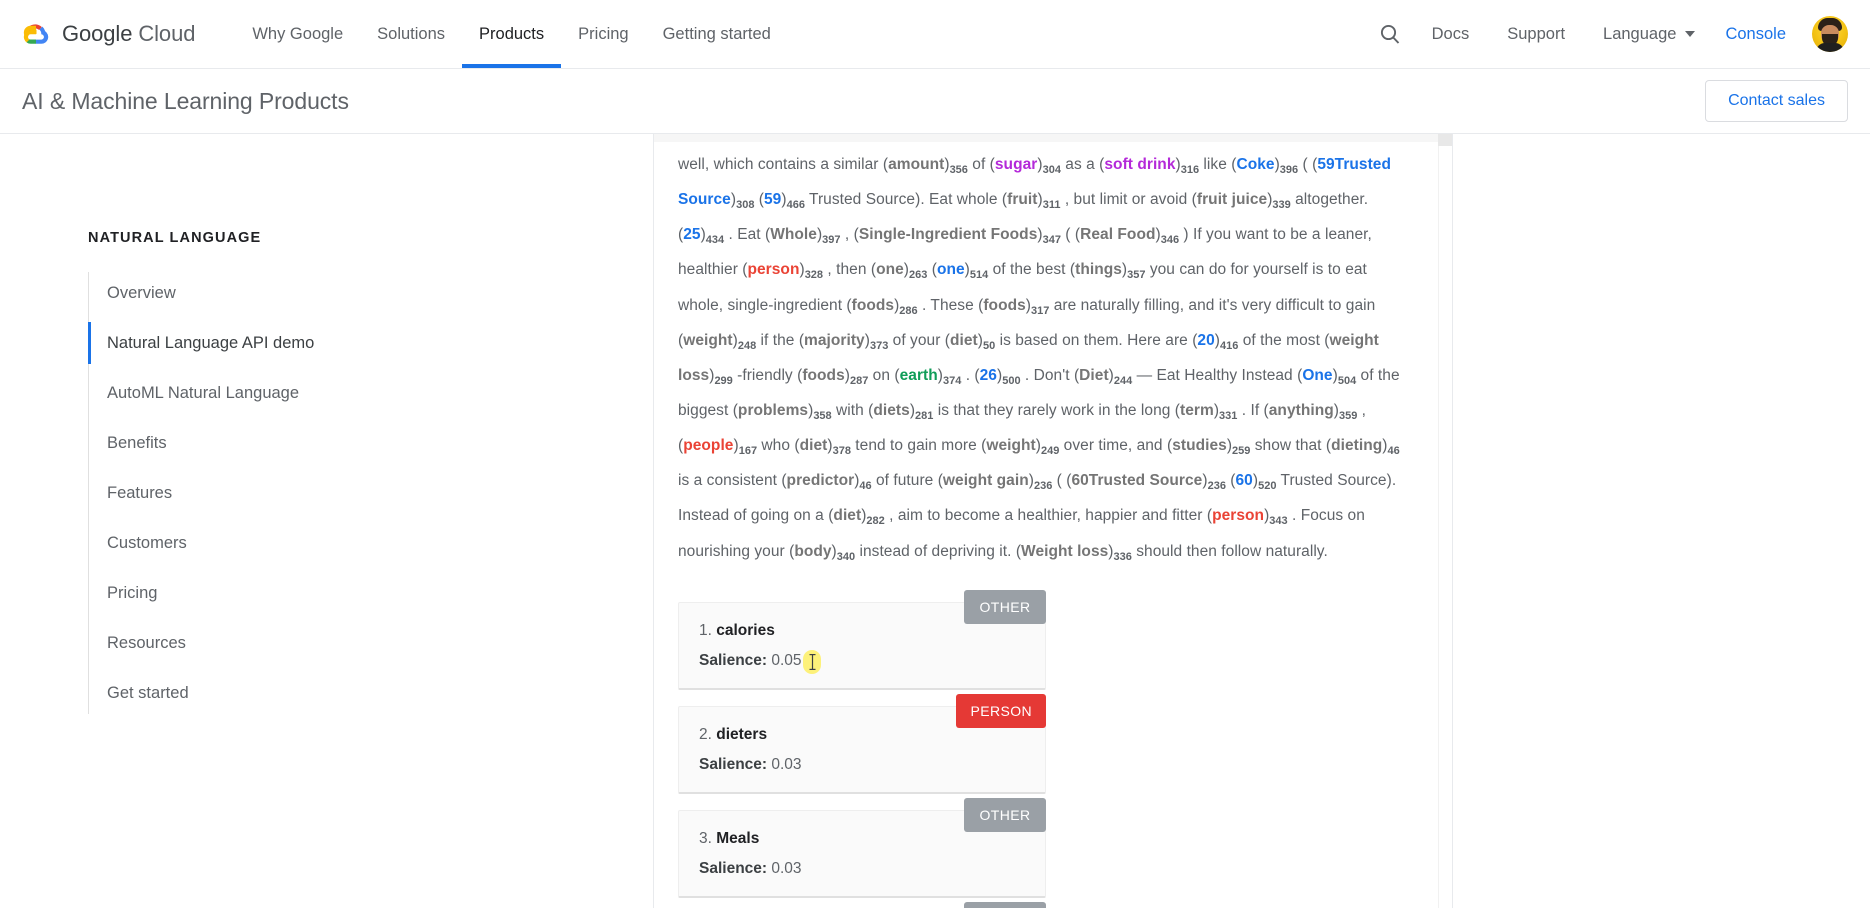 Image resolution: width=1870 pixels, height=908 pixels. What do you see at coordinates (901, 412) in the screenshot?
I see `entity-mention: (diets)281` at bounding box center [901, 412].